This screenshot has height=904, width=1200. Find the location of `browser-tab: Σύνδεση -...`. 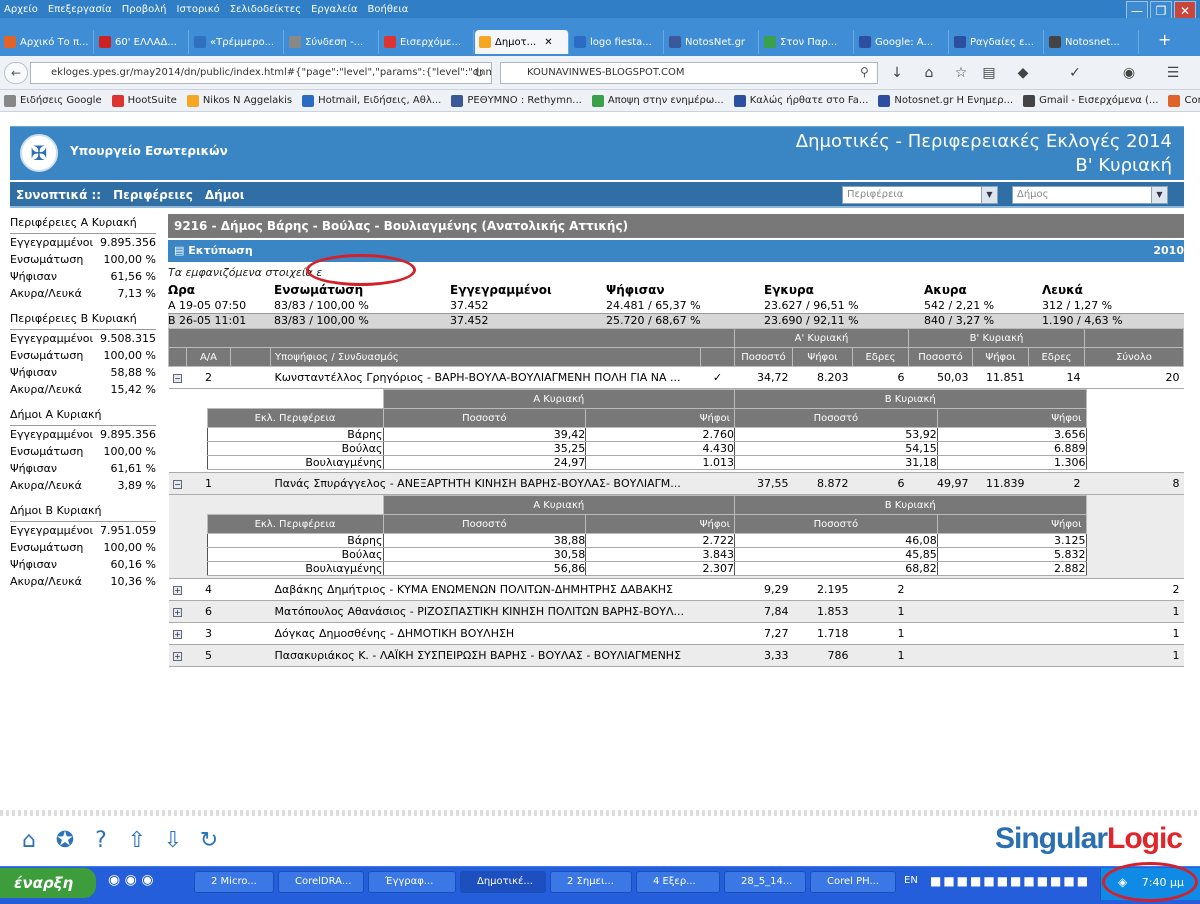

browser-tab: Σύνδεση -... is located at coordinates (332, 42).